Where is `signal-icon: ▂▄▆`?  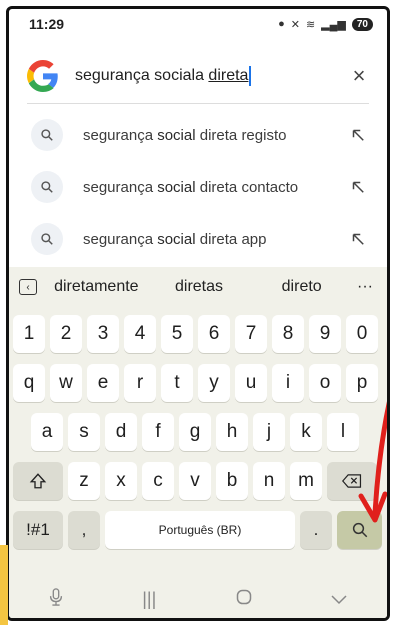
signal-icon: ▂▄▆ is located at coordinates (333, 24).